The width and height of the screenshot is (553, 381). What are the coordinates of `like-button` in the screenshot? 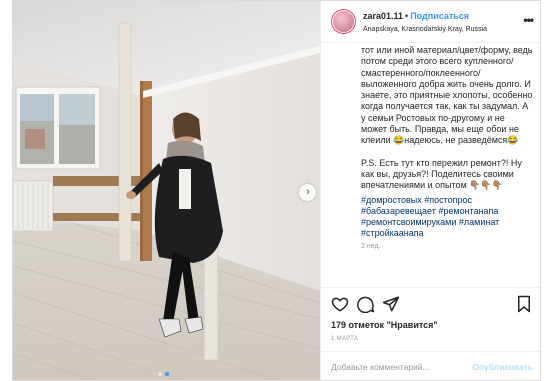 It's located at (340, 304).